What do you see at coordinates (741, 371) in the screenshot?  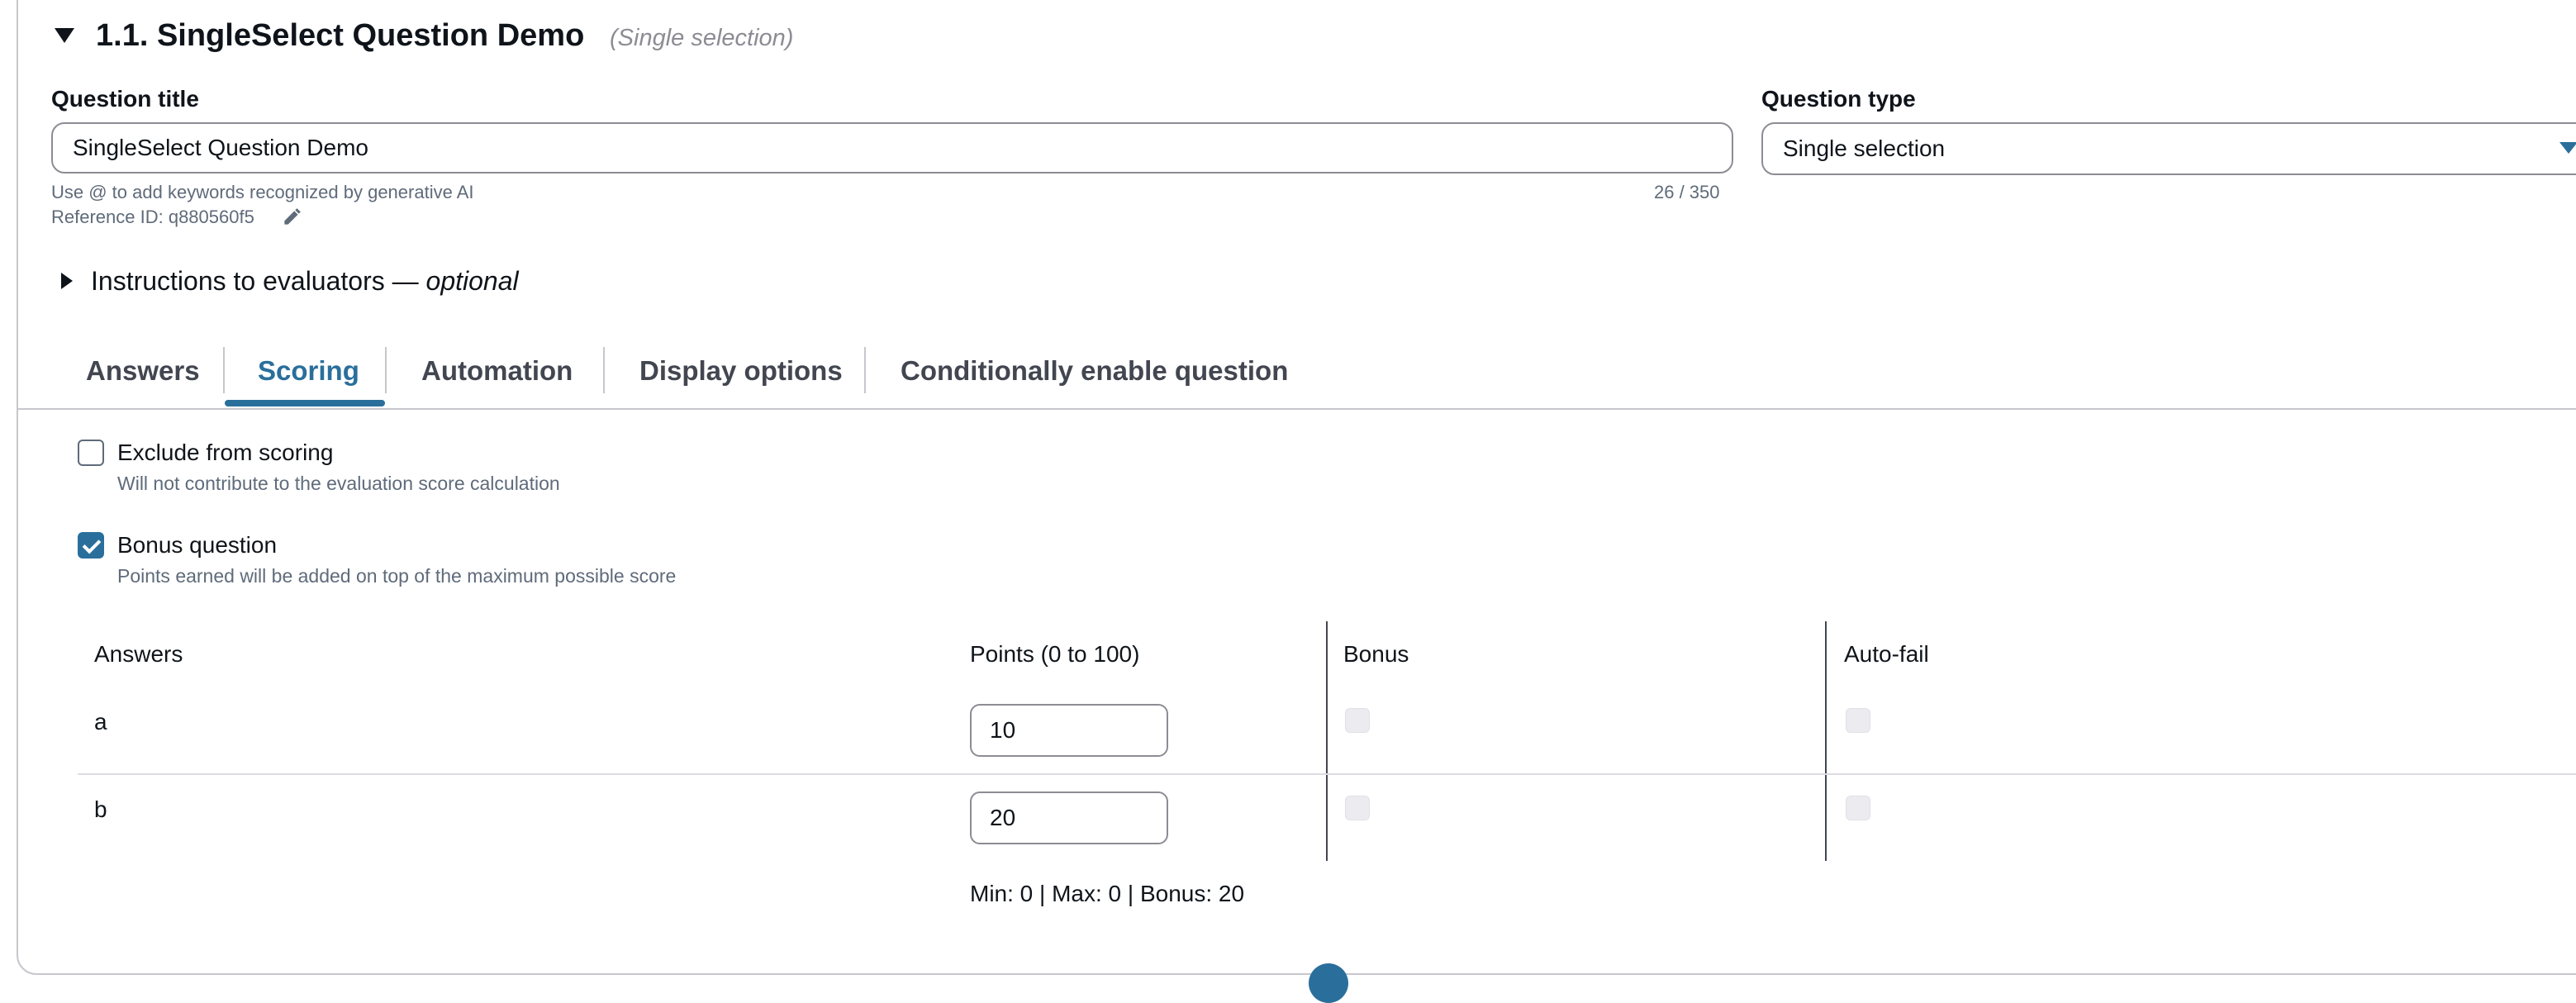 I see `tab-display-options: Display options` at bounding box center [741, 371].